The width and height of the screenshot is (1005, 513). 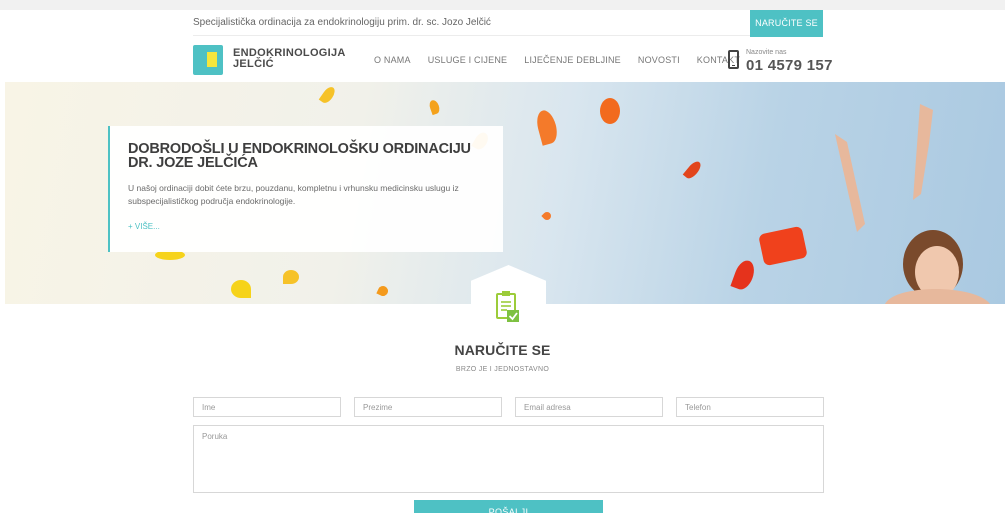 I want to click on site-logo: ENDOKRINOLOGIJA JELČIĆ, so click(x=269, y=61).